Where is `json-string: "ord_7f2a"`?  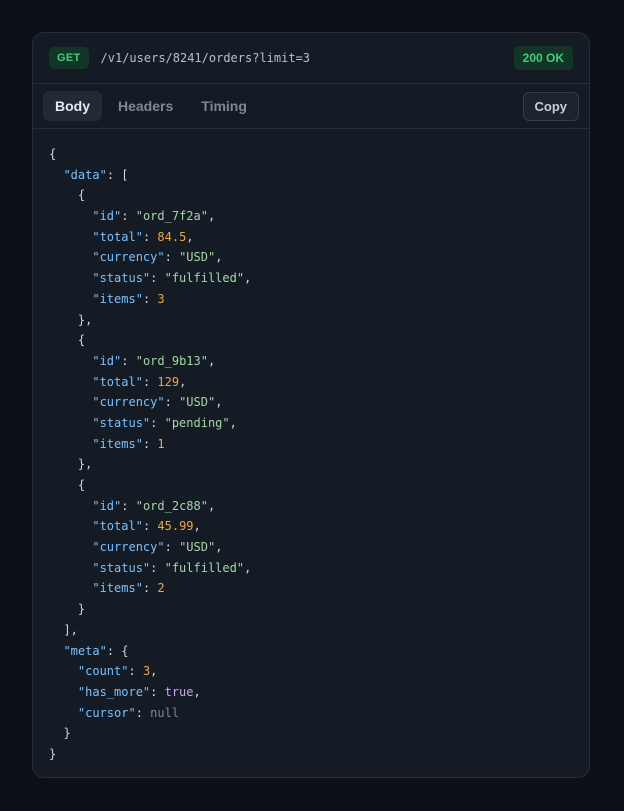 json-string: "ord_7f2a" is located at coordinates (171, 216).